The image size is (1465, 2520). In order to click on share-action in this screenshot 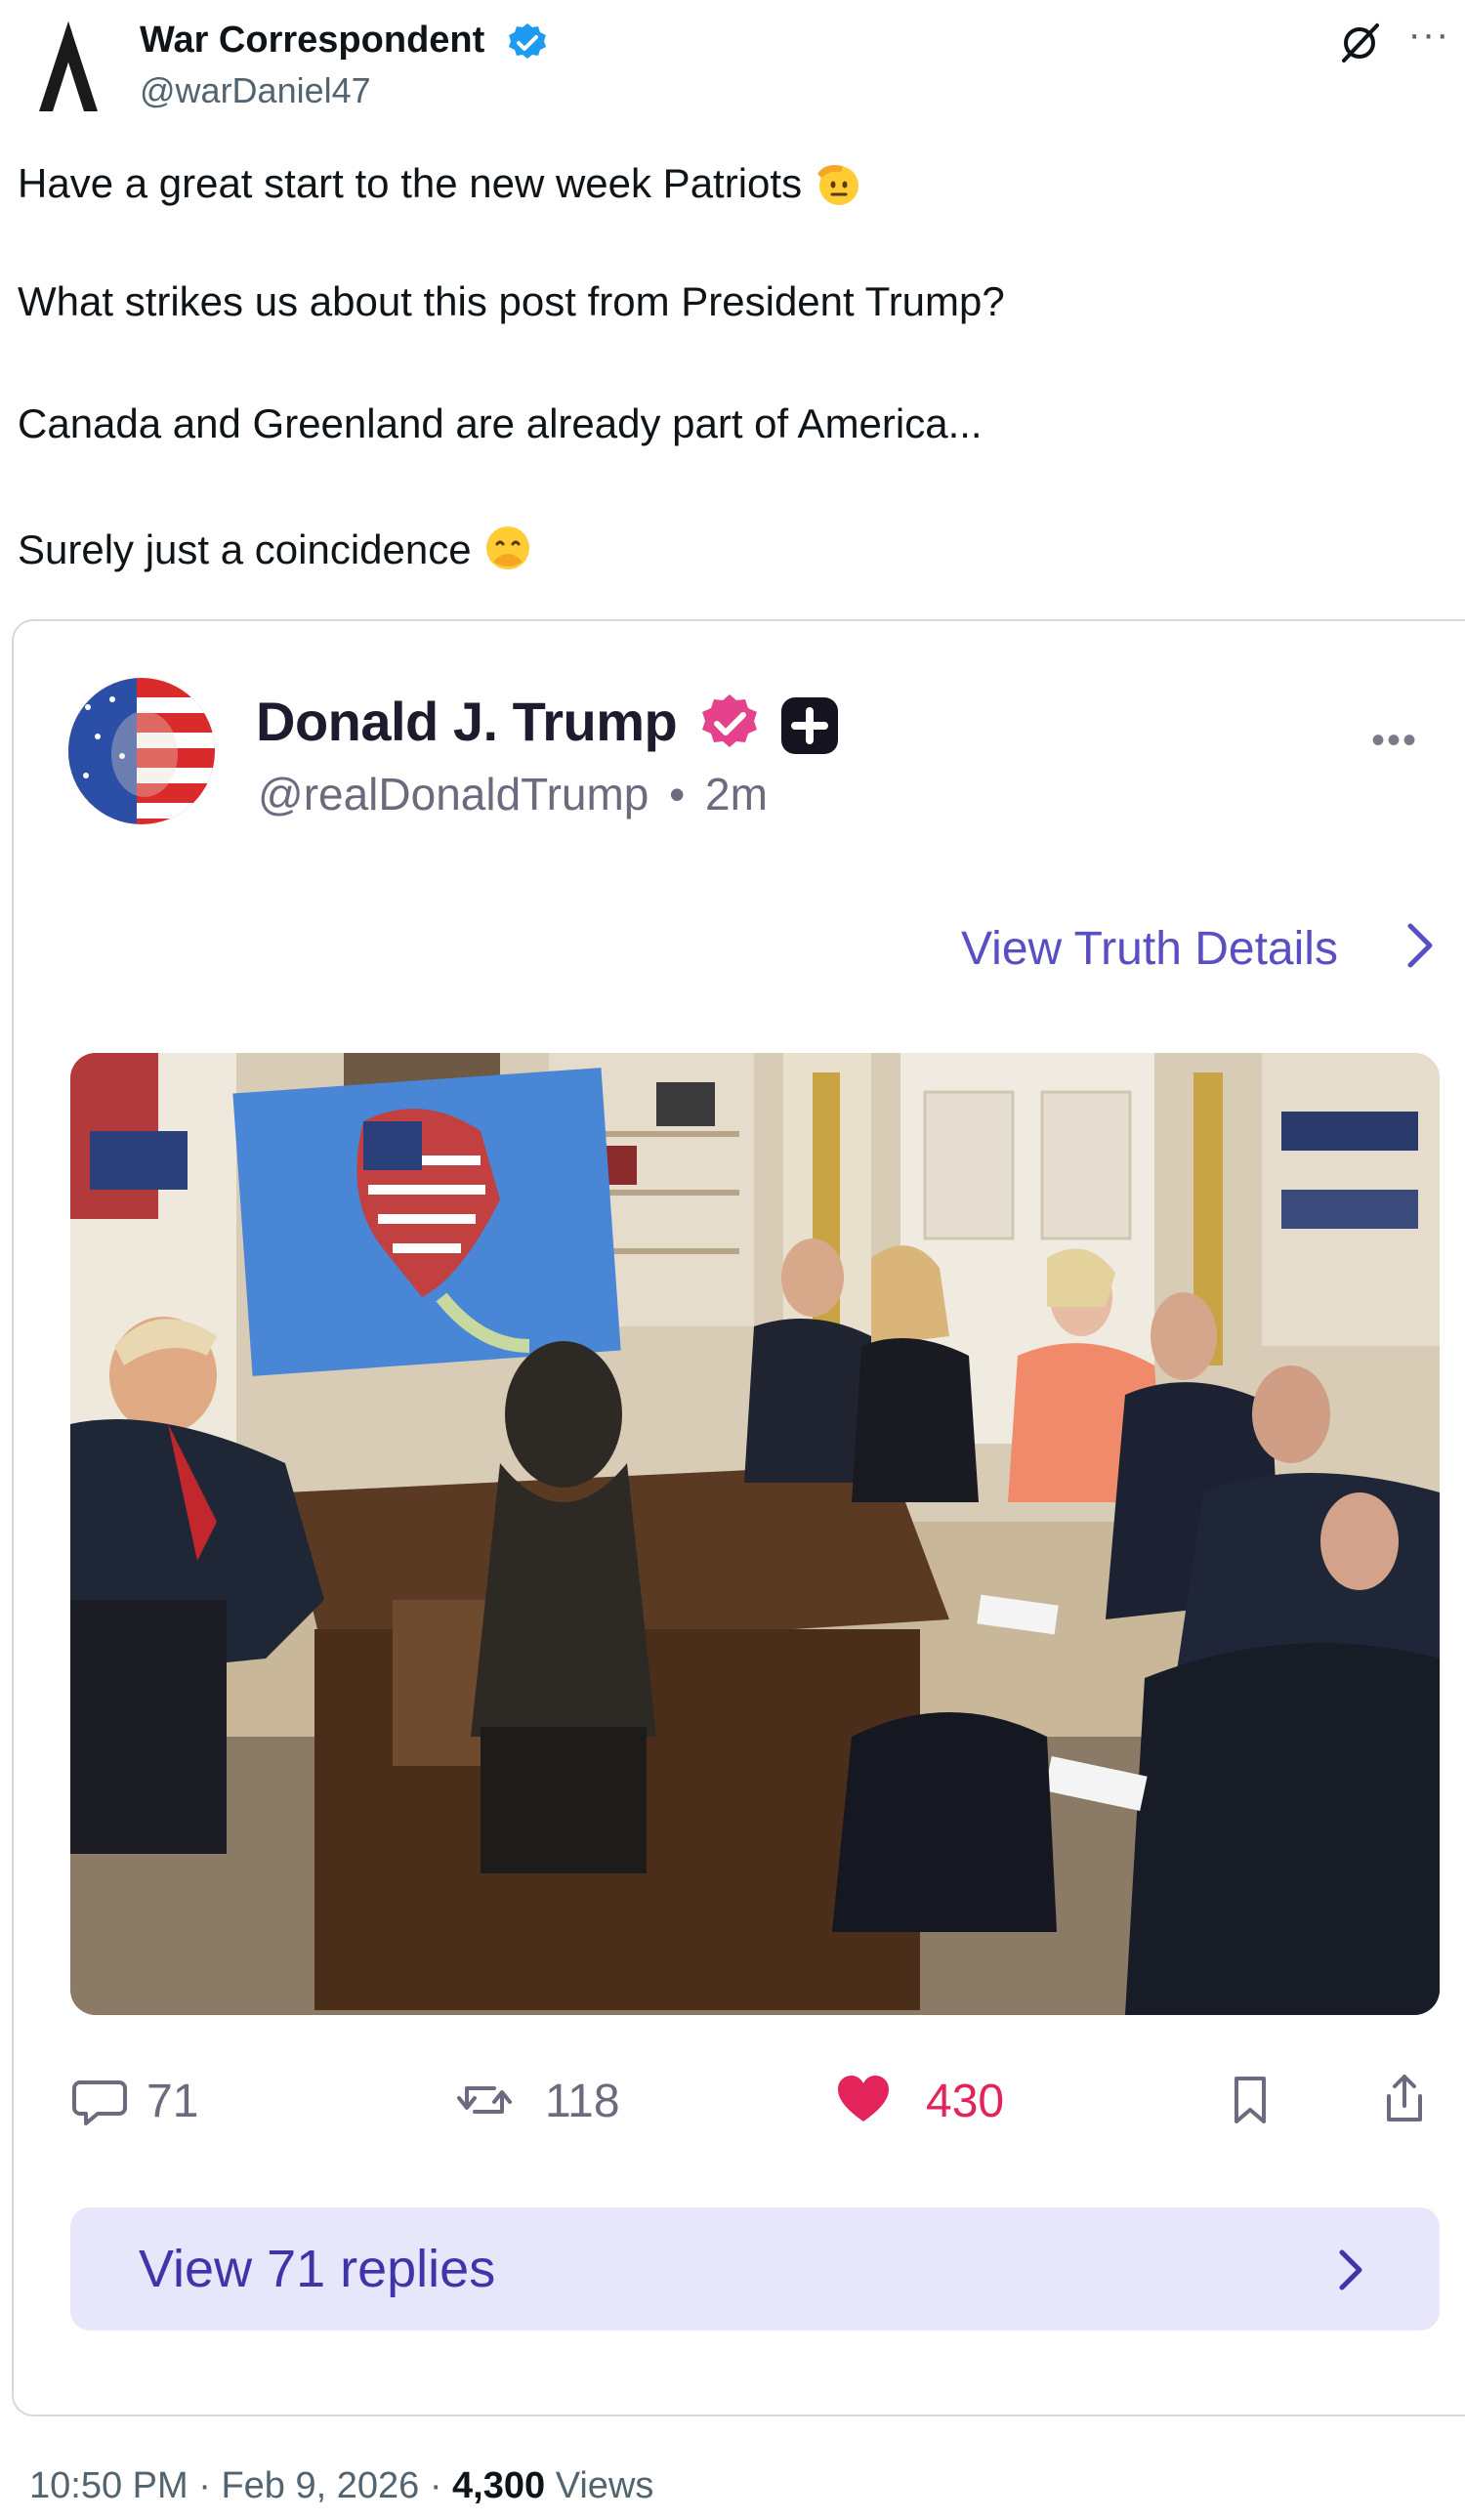, I will do `click(1404, 2099)`.